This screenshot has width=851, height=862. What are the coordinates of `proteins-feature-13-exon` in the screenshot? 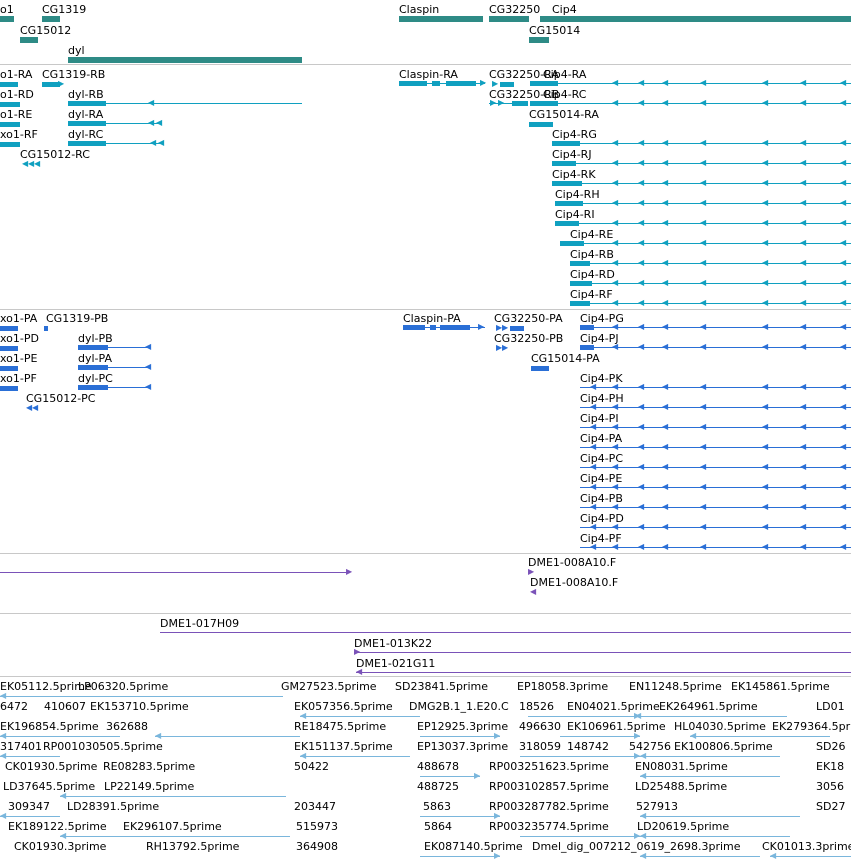 It's located at (587, 347).